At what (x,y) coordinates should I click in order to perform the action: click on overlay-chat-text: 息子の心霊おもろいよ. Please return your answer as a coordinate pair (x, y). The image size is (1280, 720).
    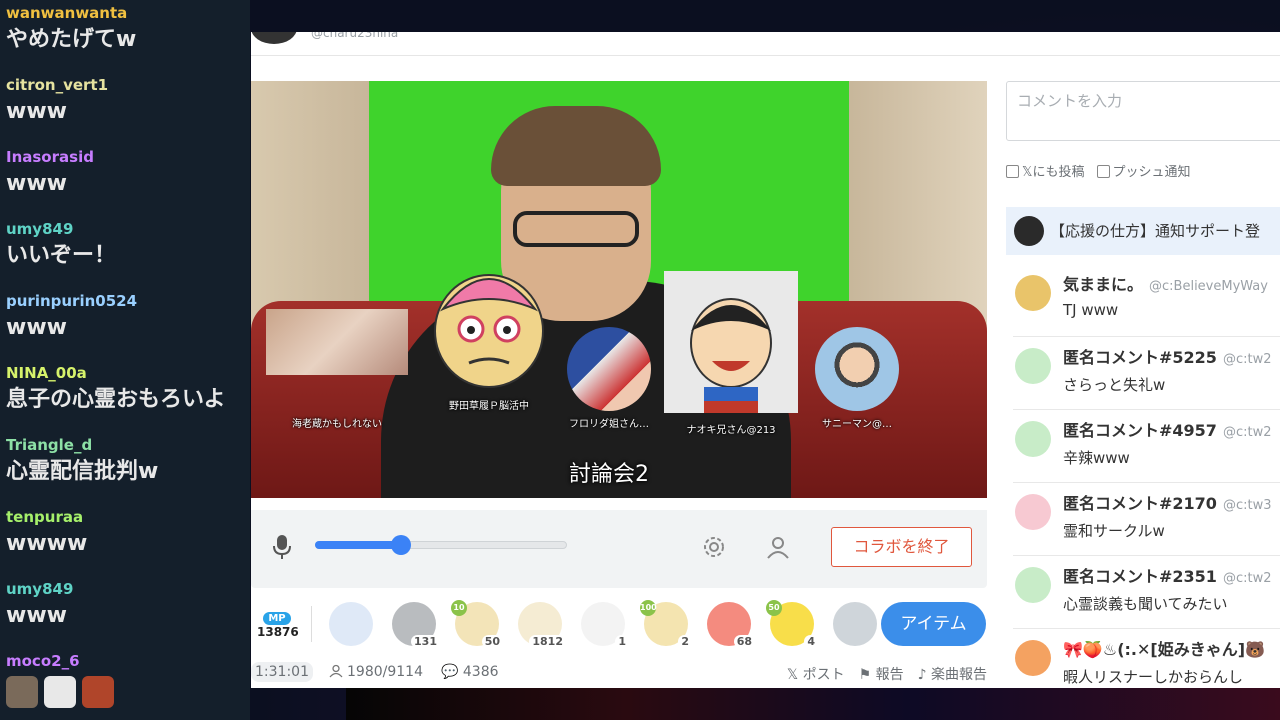
    Looking at the image, I should click on (116, 399).